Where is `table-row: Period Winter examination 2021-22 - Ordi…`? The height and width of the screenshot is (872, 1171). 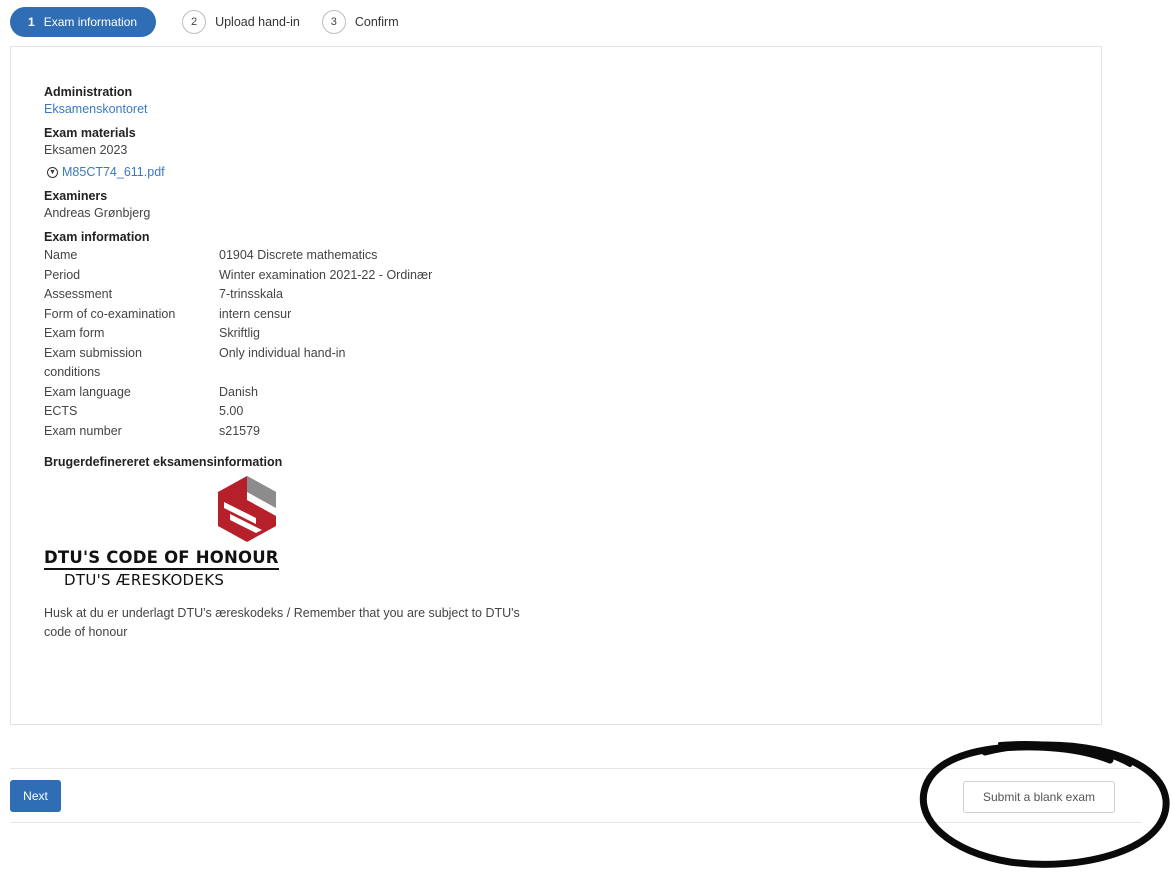
table-row: Period Winter examination 2021-22 - Ordi… is located at coordinates (238, 276).